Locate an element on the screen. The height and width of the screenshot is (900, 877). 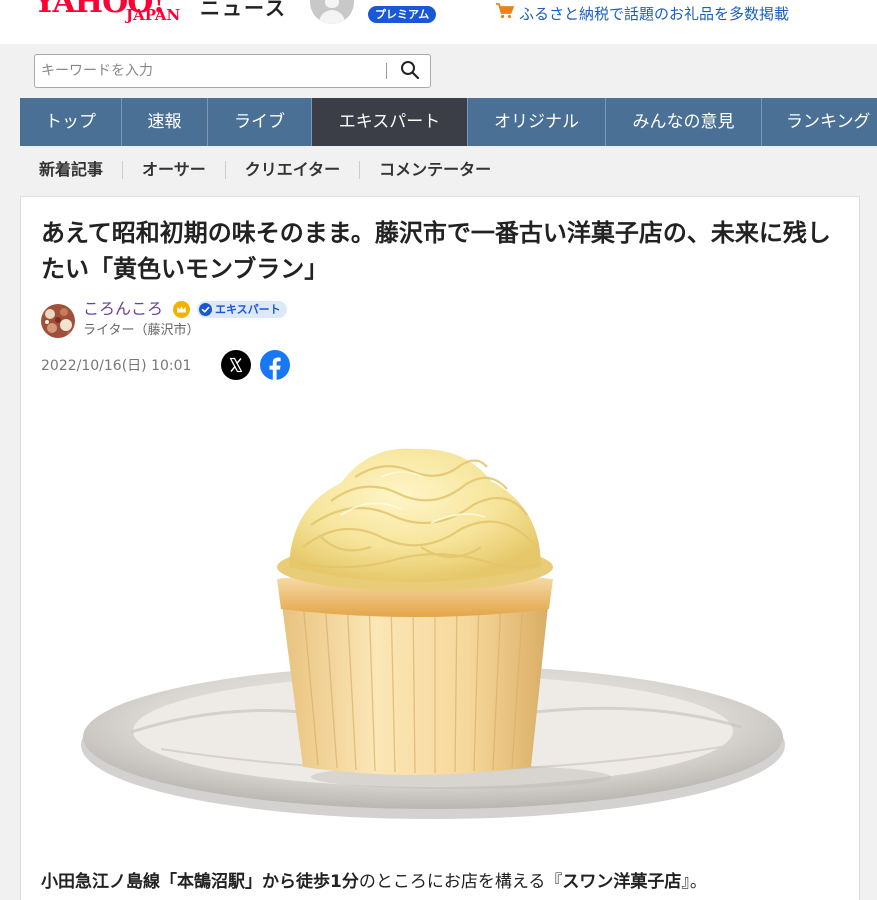
search-box is located at coordinates (232, 71).